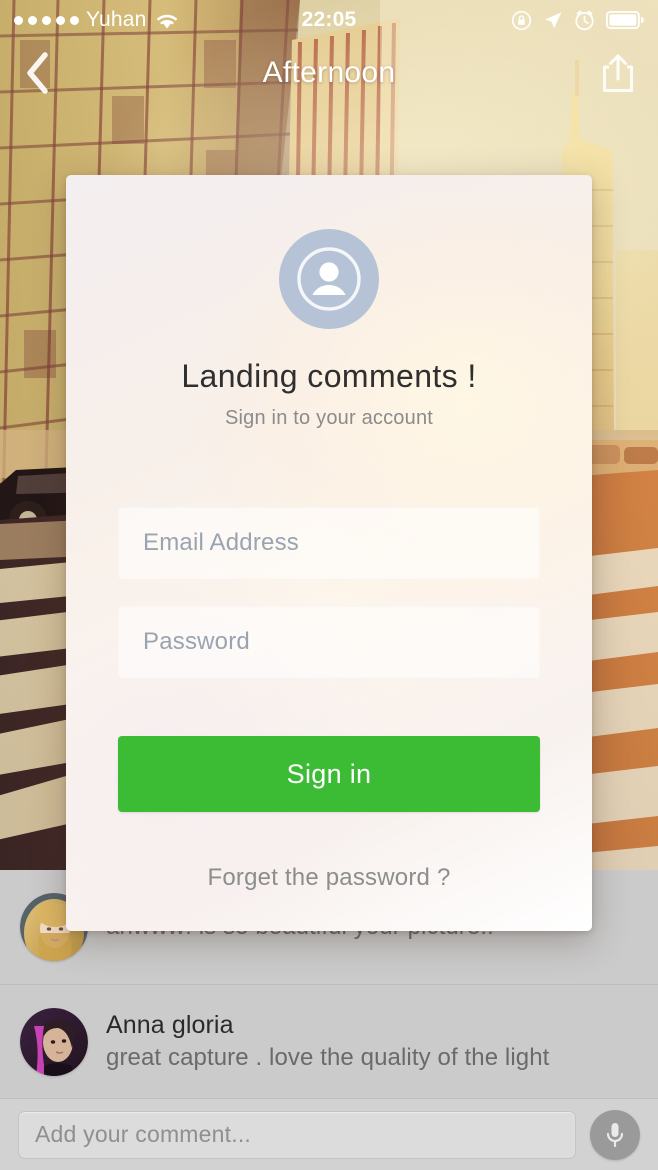 Image resolution: width=658 pixels, height=1170 pixels. I want to click on comment-author: Anna gloria, so click(170, 1025).